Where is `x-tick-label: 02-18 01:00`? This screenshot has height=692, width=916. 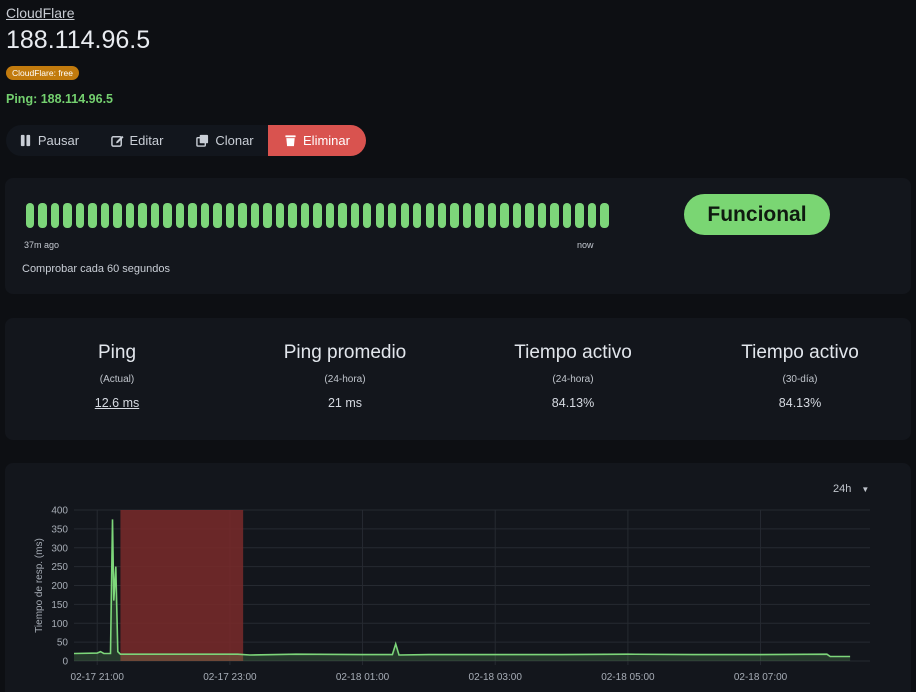 x-tick-label: 02-18 01:00 is located at coordinates (363, 677).